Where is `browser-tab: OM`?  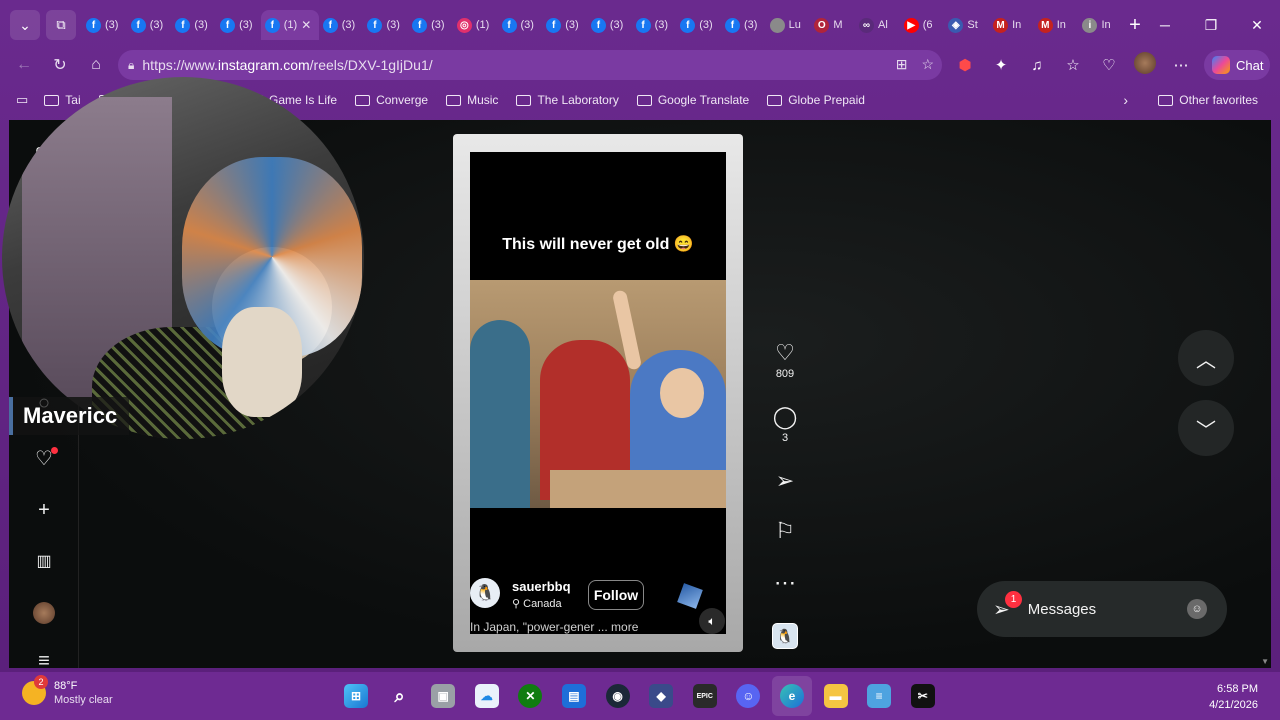
browser-tab: OM is located at coordinates (832, 25).